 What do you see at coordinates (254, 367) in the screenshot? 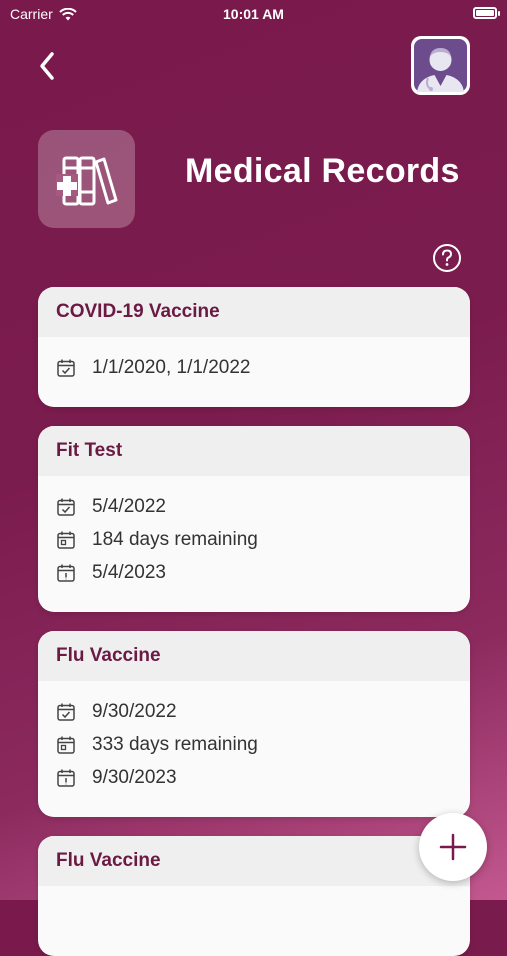
I see `record-date-row: 1/1/2020, 1/1/2022` at bounding box center [254, 367].